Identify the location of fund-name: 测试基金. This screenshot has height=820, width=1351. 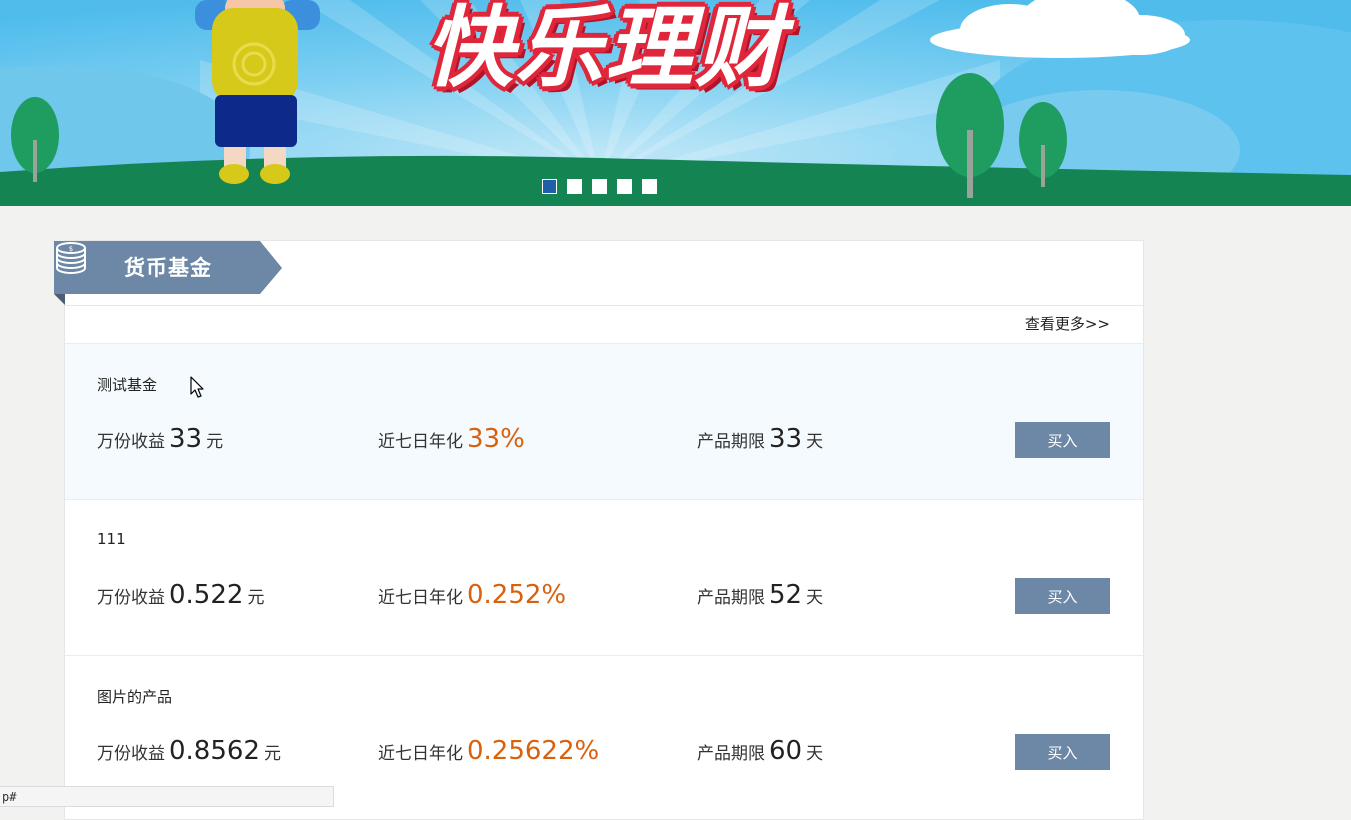
(127, 384).